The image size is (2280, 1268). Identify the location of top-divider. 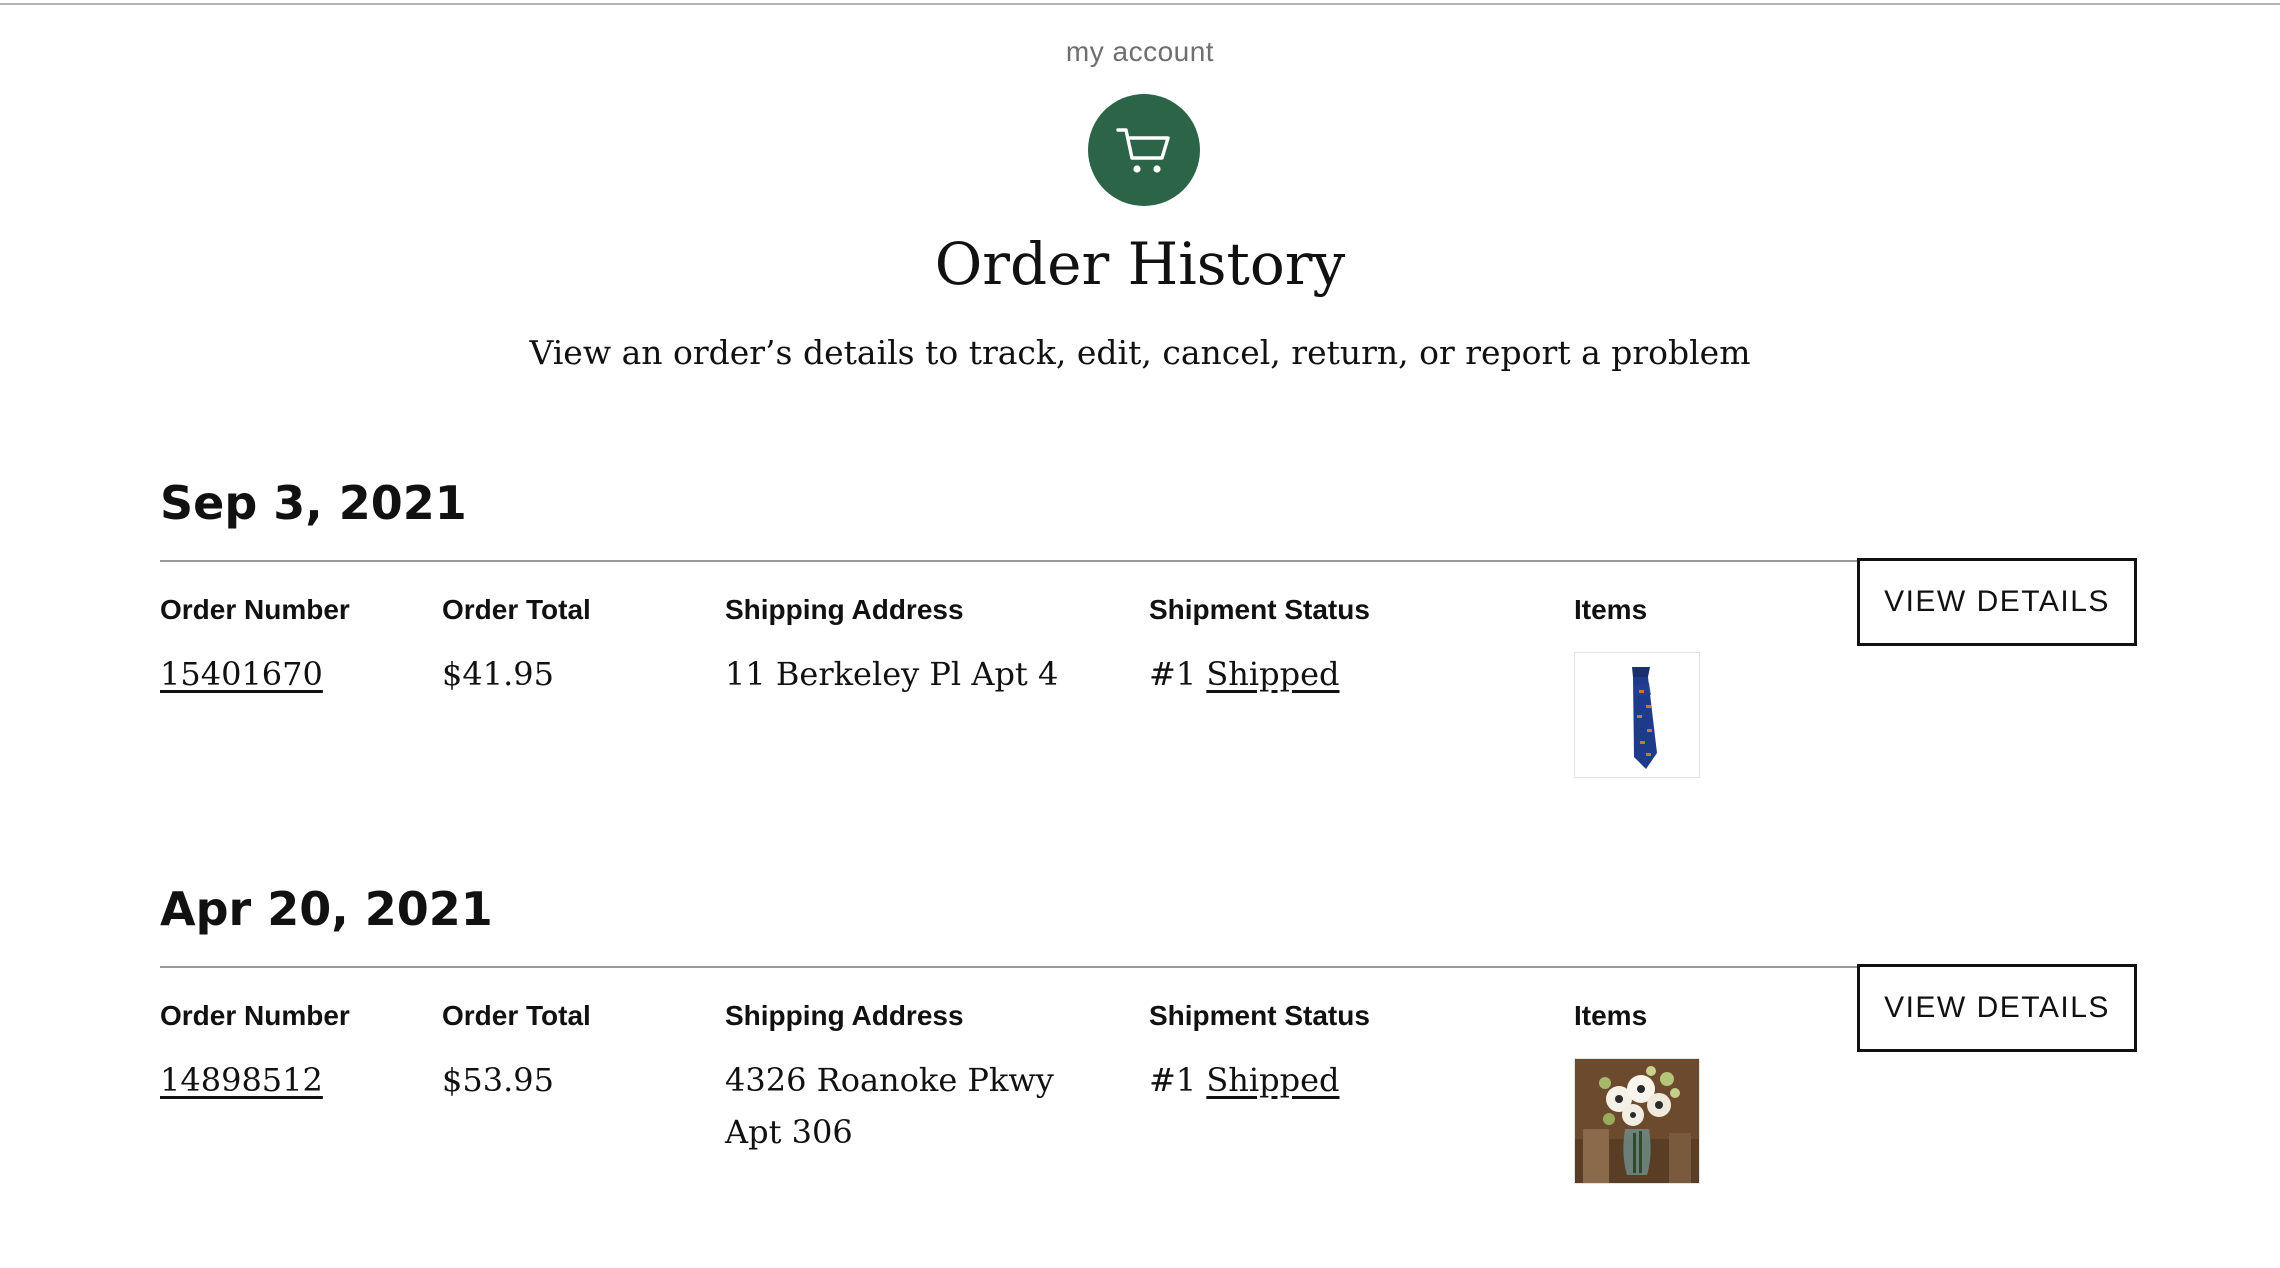
(1140, 4).